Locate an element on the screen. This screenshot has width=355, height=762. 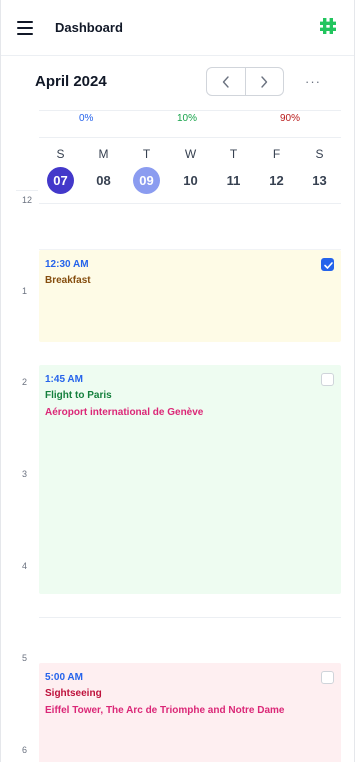
hashtag-logo-icon is located at coordinates (328, 26).